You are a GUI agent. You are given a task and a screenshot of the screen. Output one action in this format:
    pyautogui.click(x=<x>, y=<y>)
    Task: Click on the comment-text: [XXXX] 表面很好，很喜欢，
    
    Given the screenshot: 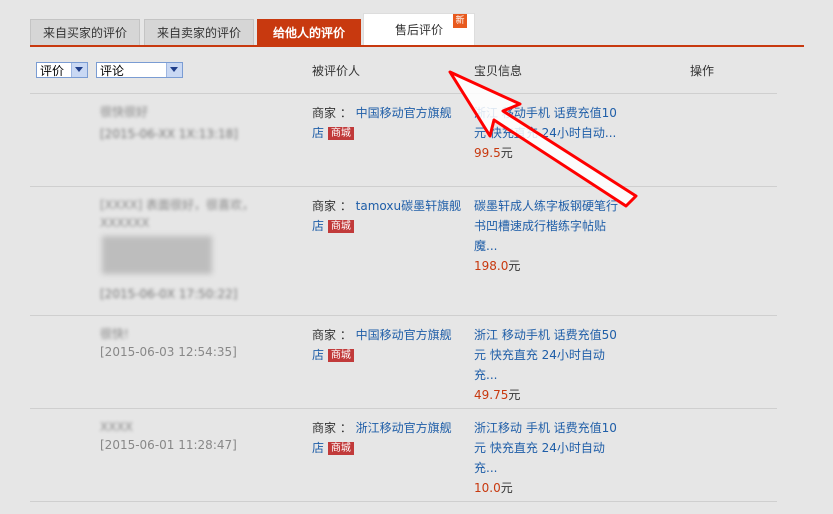 What is the action you would take?
    pyautogui.click(x=177, y=205)
    